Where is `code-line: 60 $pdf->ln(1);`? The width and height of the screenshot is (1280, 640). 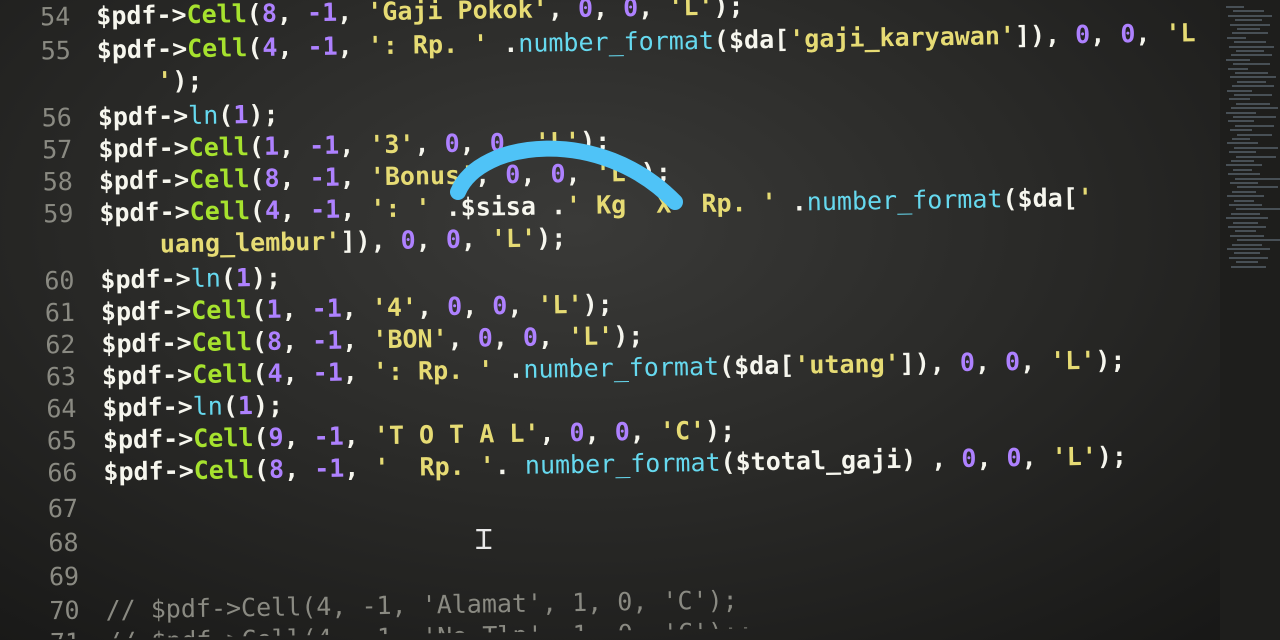
code-line: 60 $pdf->ln(1); is located at coordinates (142, 280).